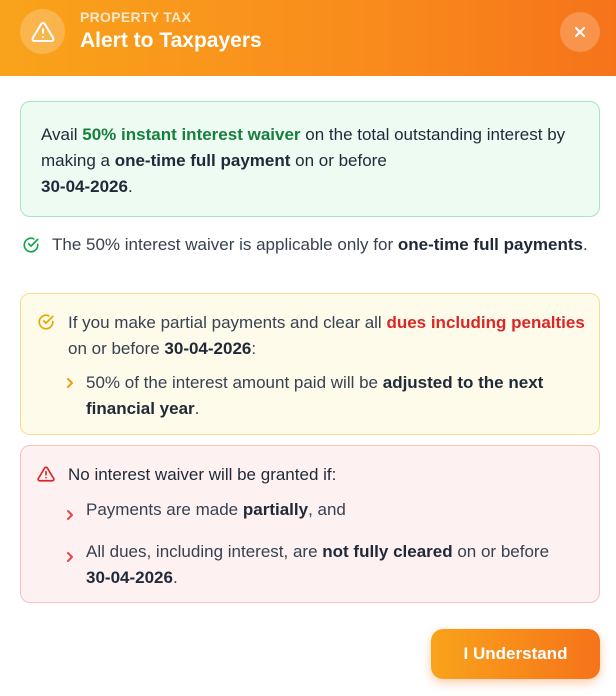 The image size is (616, 696). I want to click on i-understand-button: I Understand, so click(515, 654).